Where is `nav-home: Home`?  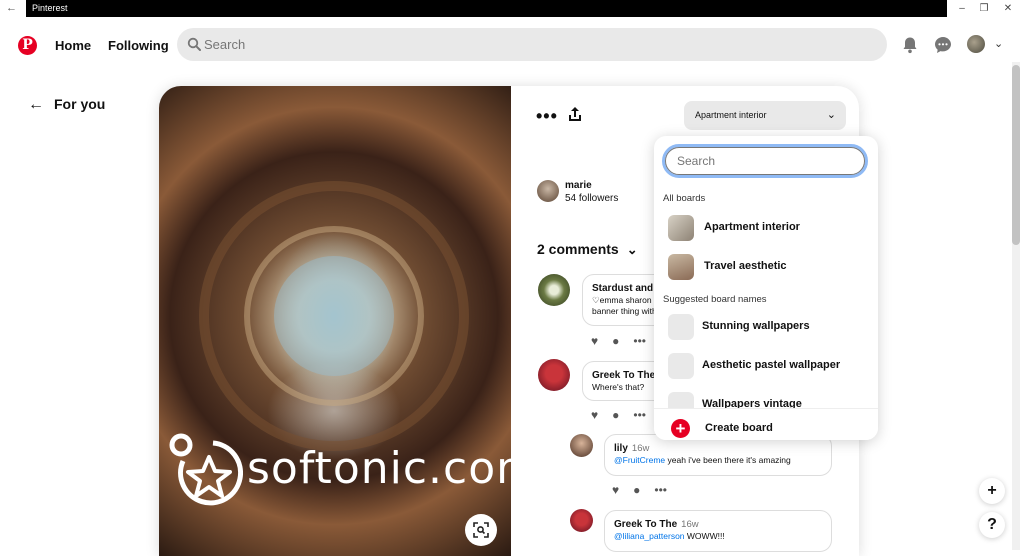 nav-home: Home is located at coordinates (73, 45).